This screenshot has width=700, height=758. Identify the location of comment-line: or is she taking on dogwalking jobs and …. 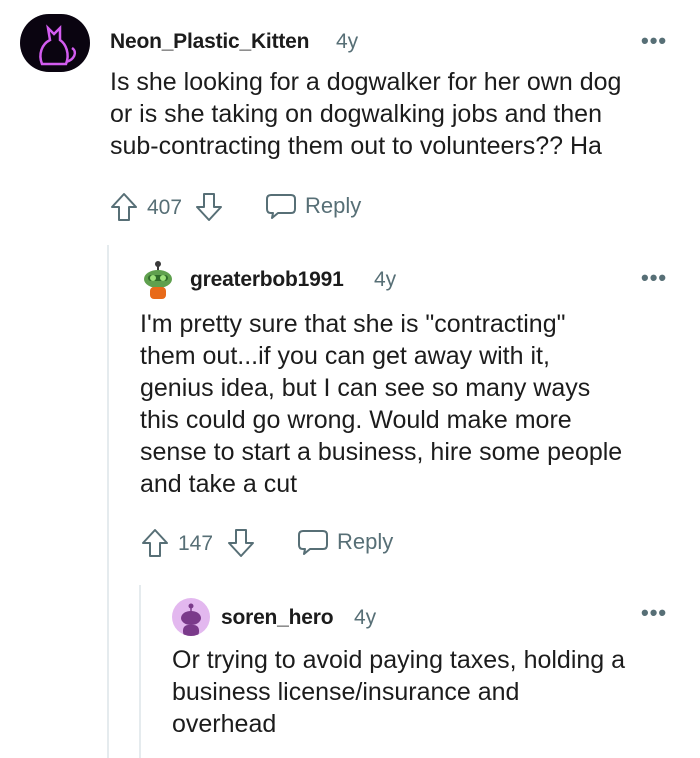
(356, 114).